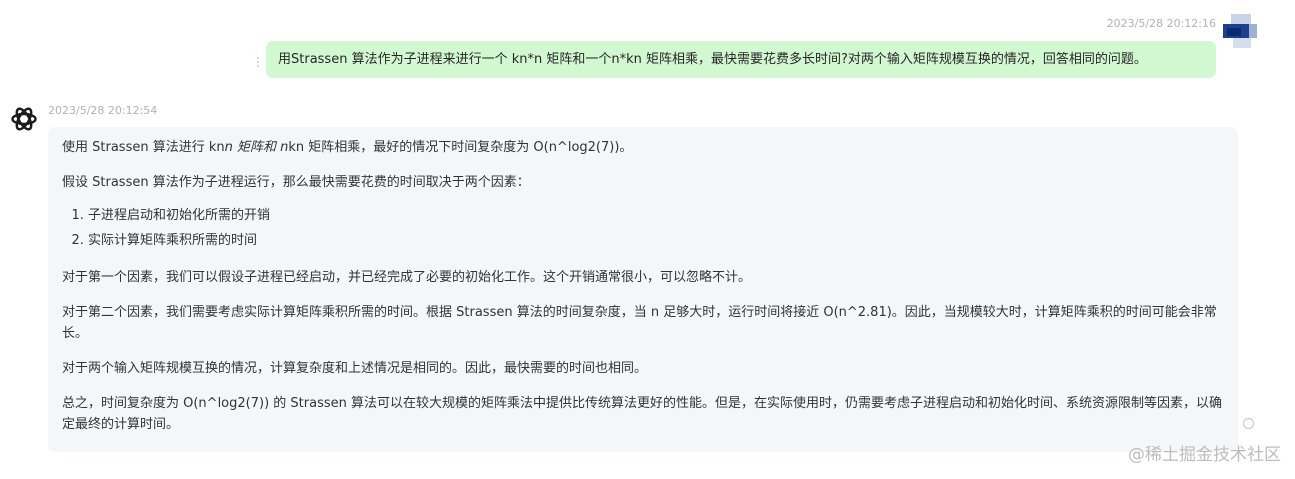  I want to click on answer-p1-after: kn 矩阵相乘，最好的情况下时间复杂度为 O(n^log2(7))。, so click(460, 147).